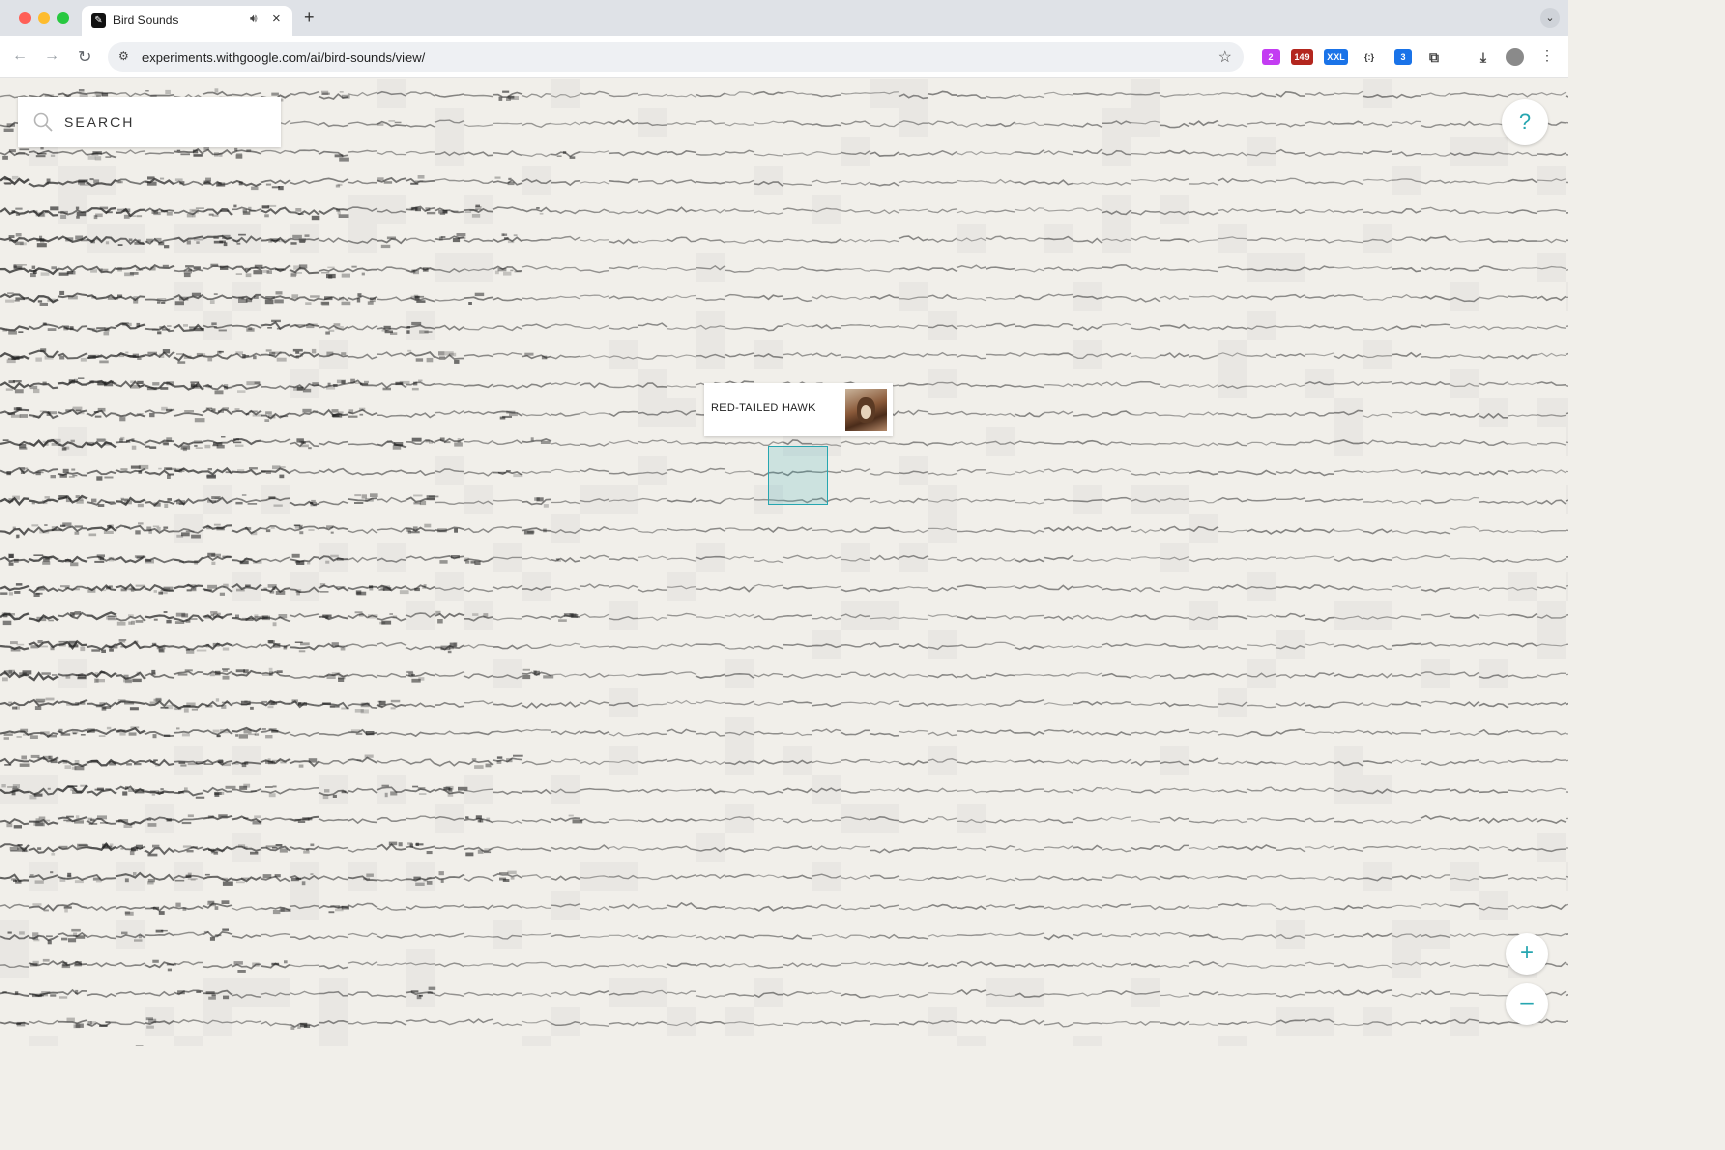 The width and height of the screenshot is (1725, 1150). Describe the element at coordinates (63, 18) in the screenshot. I see `window-maximize-button` at that location.